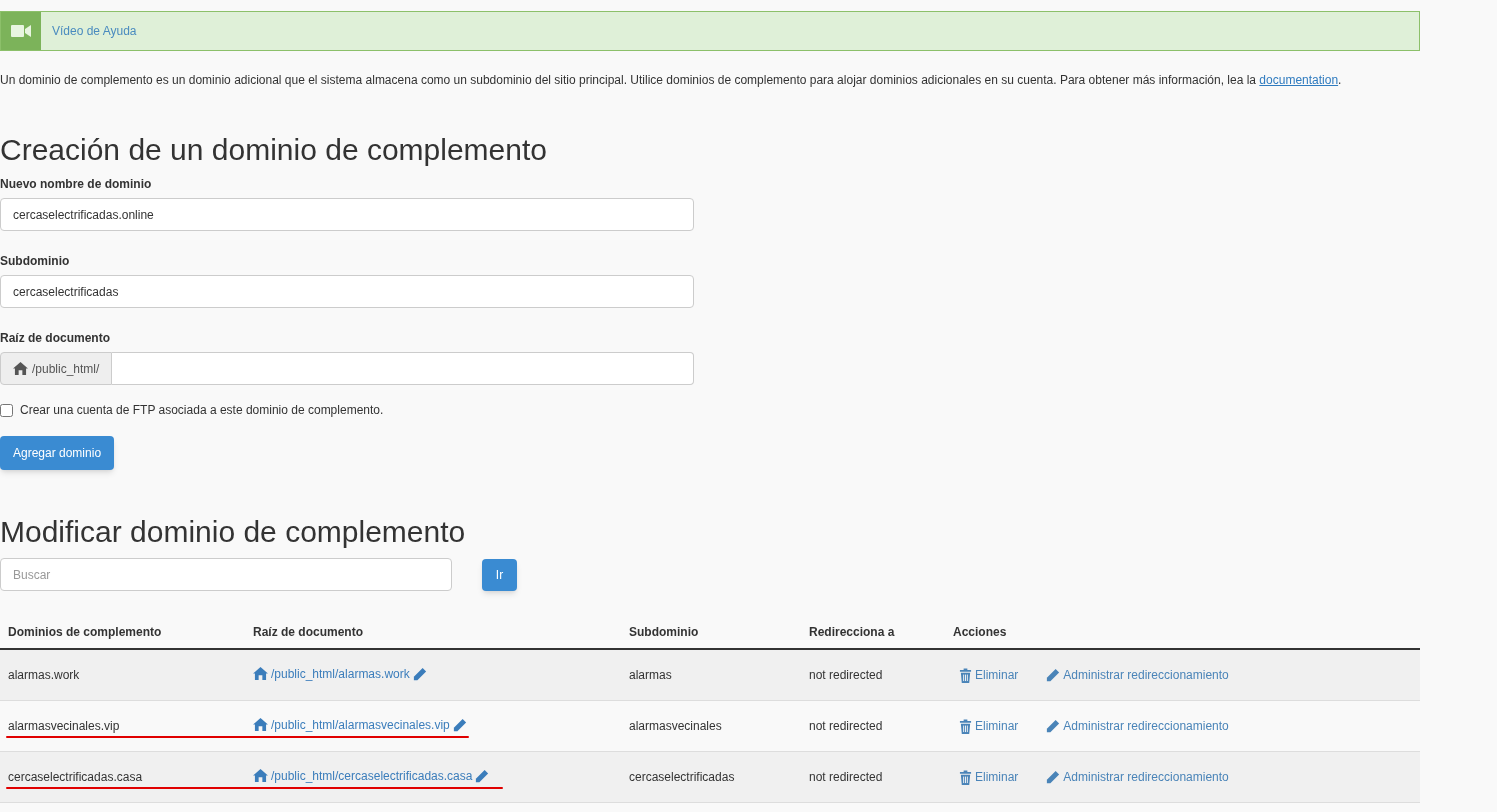  Describe the element at coordinates (226, 574) in the screenshot. I see `search-field: Buscar` at that location.